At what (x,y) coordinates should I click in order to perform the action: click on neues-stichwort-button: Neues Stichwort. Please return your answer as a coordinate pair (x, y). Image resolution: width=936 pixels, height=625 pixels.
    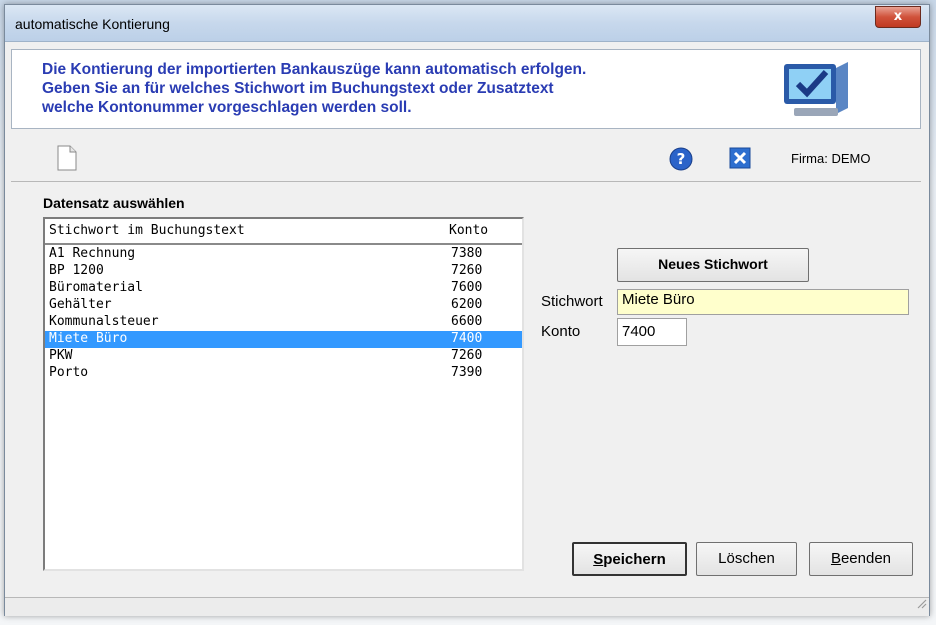
    Looking at the image, I should click on (713, 265).